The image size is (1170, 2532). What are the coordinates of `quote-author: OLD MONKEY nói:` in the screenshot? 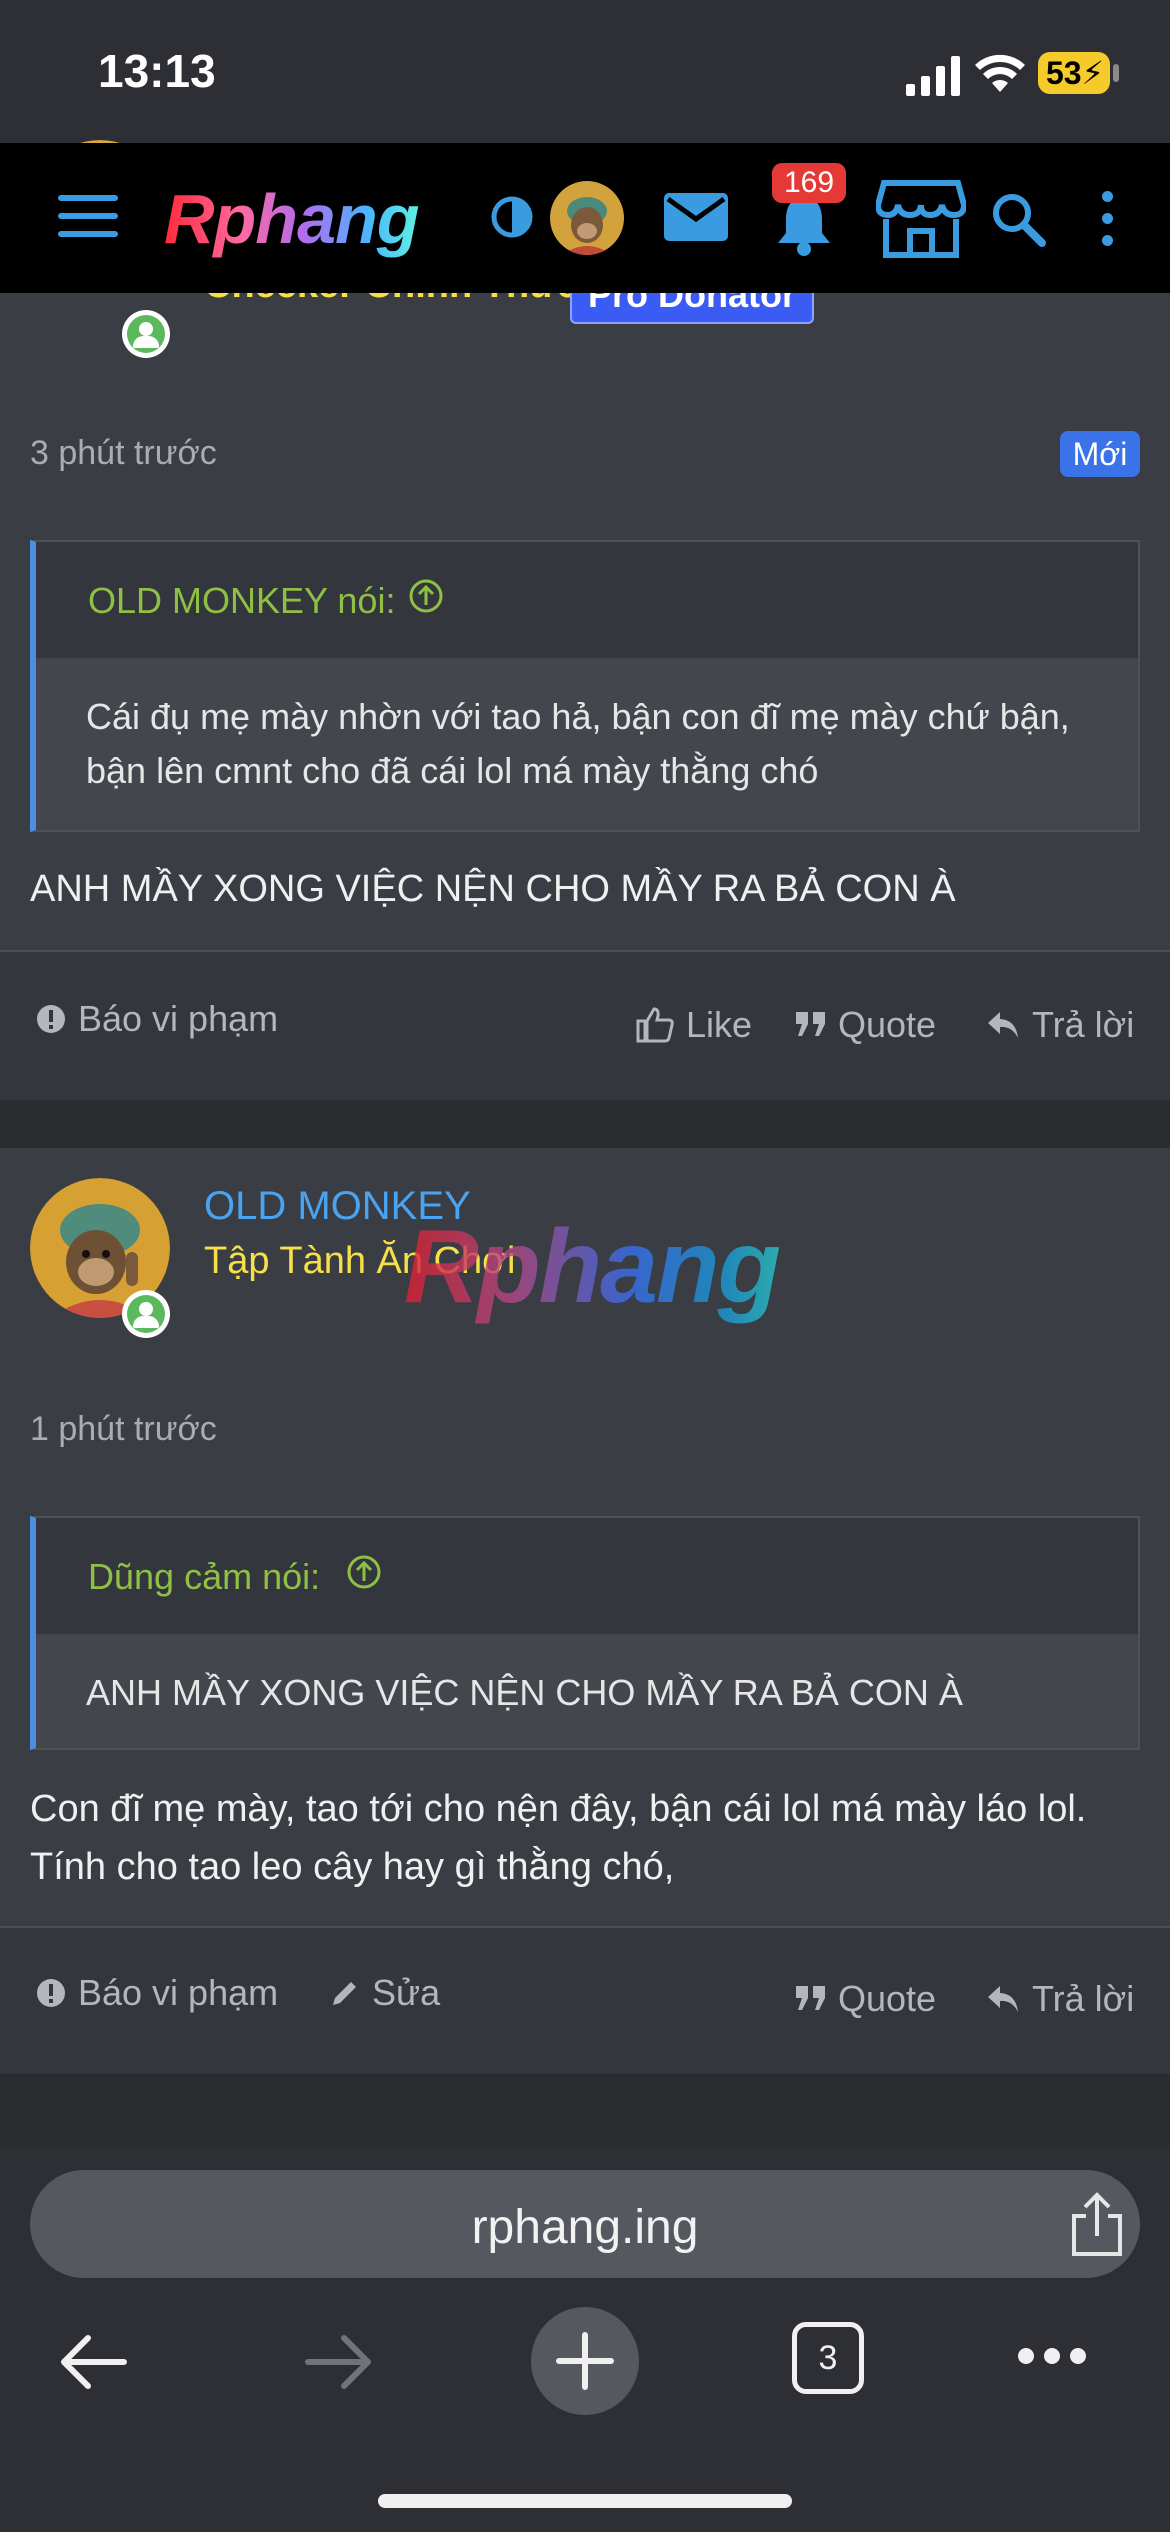 It's located at (241, 601).